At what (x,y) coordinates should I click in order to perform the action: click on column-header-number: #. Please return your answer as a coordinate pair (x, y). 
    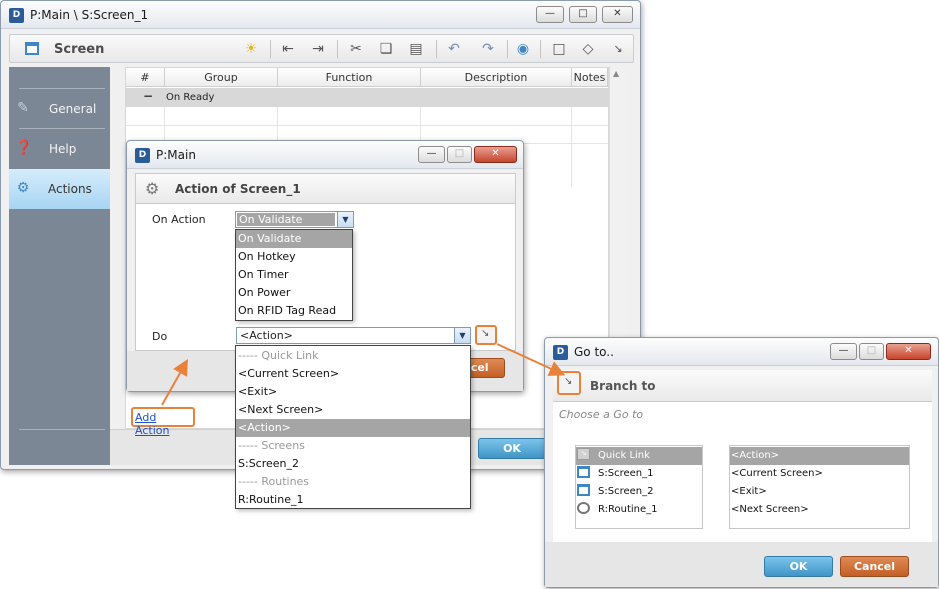
    Looking at the image, I should click on (145, 77).